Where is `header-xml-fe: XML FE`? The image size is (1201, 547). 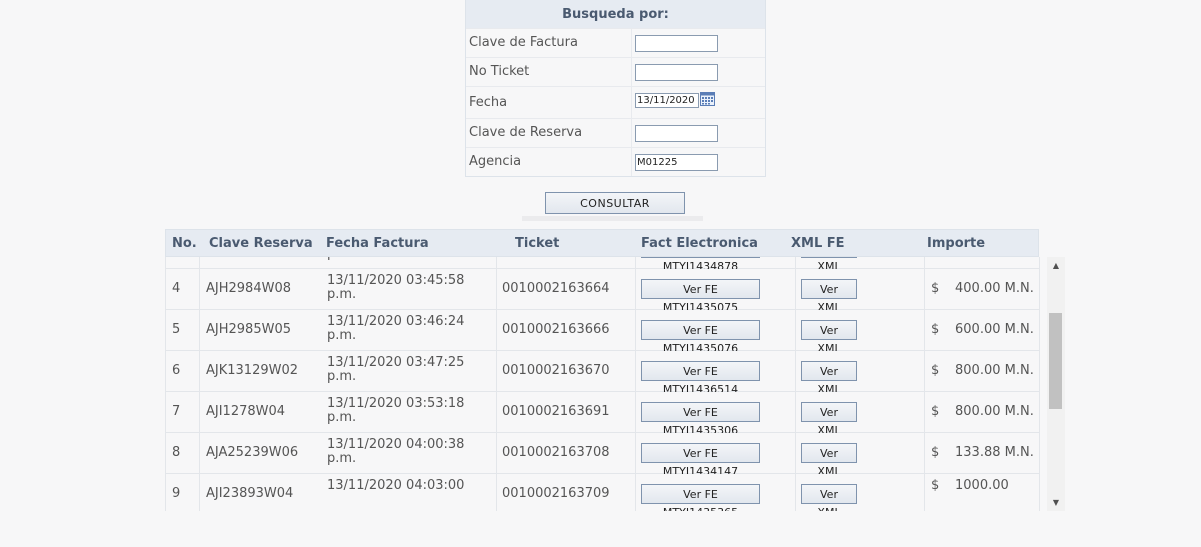
header-xml-fe: XML FE is located at coordinates (818, 243).